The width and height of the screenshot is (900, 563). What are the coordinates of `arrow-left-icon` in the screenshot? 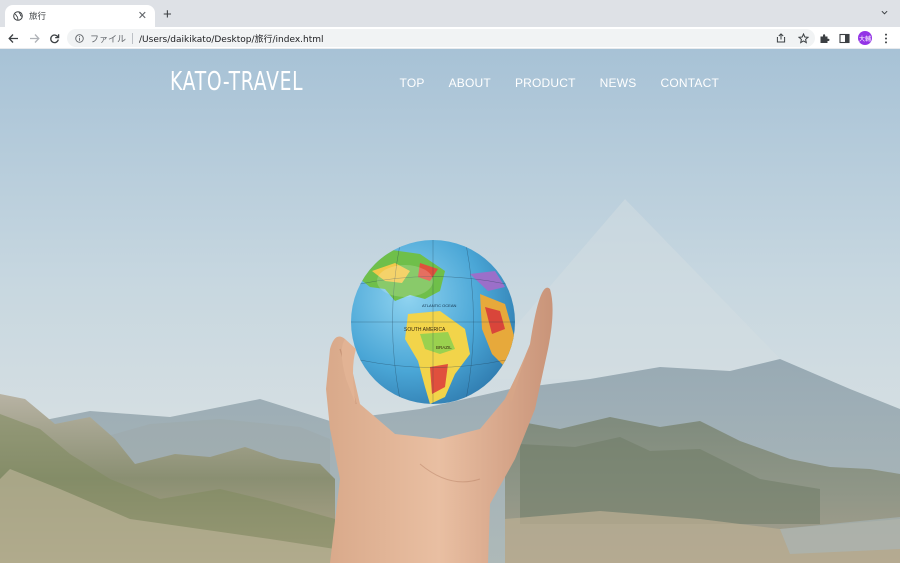 It's located at (12, 38).